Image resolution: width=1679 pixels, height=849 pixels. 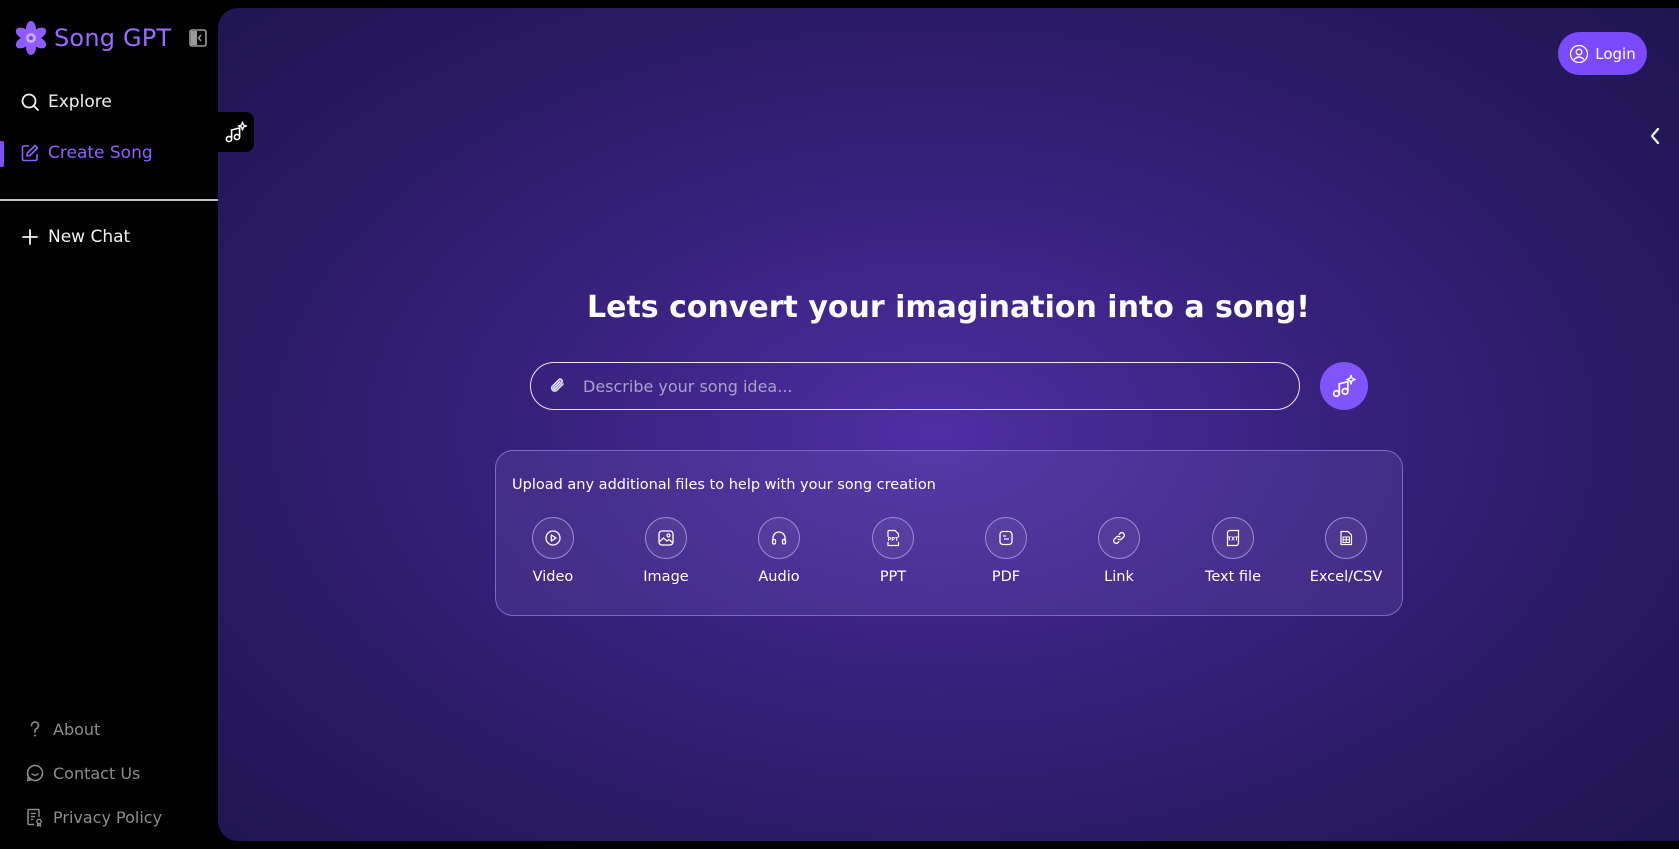 What do you see at coordinates (1346, 538) in the screenshot?
I see `spreadsheet-icon` at bounding box center [1346, 538].